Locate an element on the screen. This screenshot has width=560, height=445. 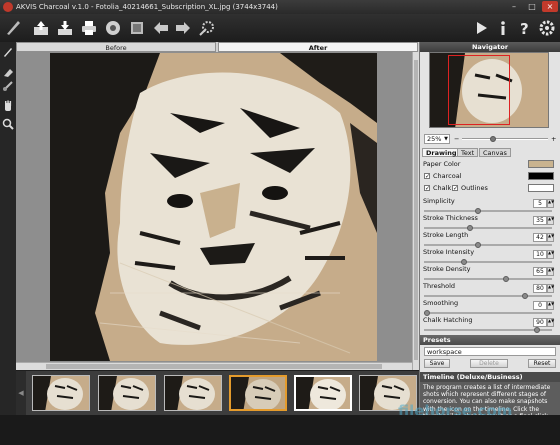
horizontal-scrollbar is located at coordinates (214, 366).